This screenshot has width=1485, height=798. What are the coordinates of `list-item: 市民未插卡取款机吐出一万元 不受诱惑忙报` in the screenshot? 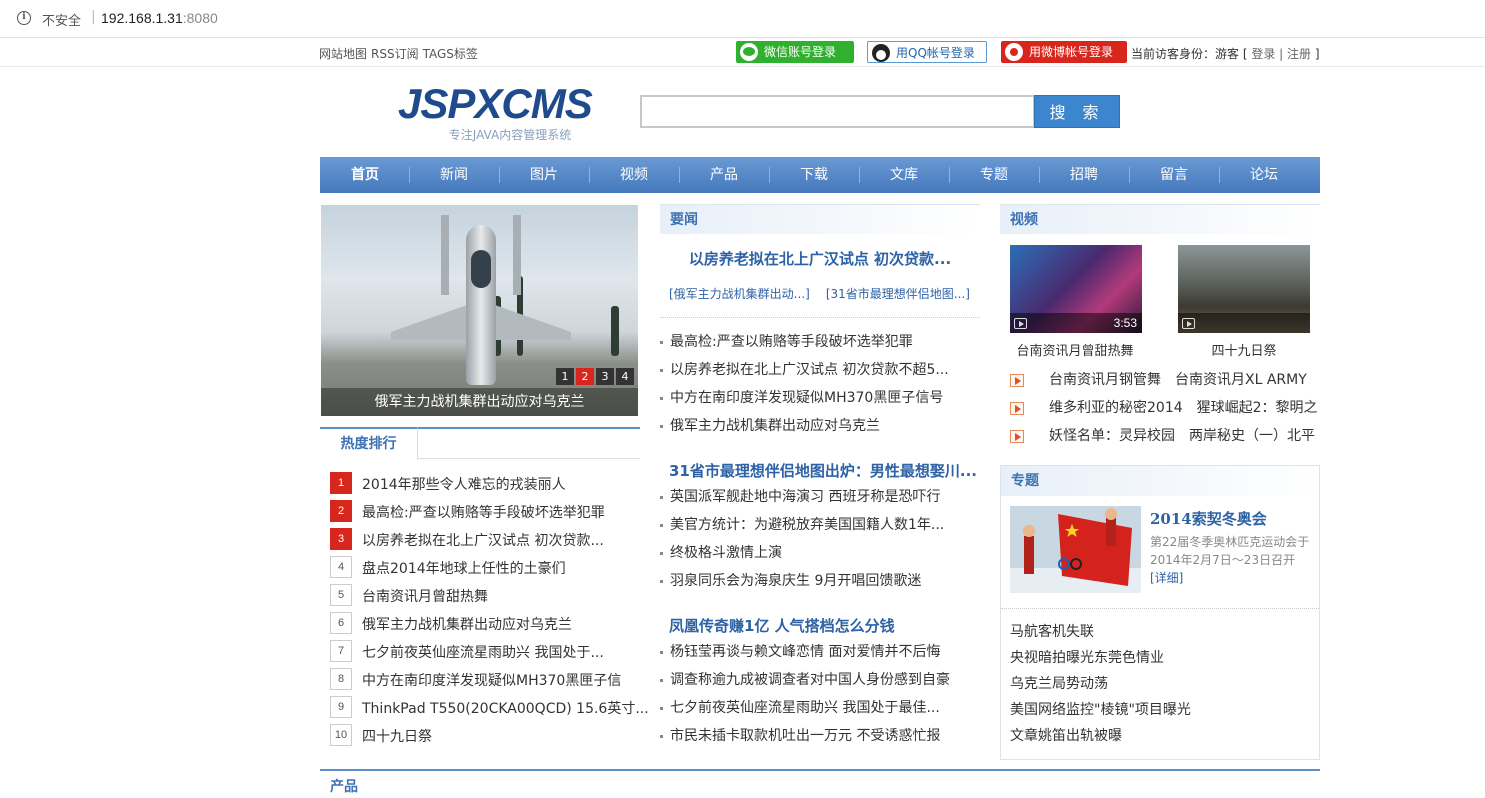 It's located at (805, 736).